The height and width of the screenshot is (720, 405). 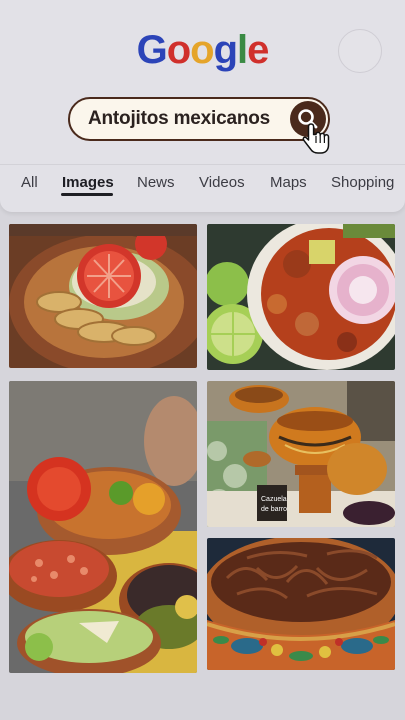 What do you see at coordinates (179, 119) in the screenshot?
I see `search-input: Antojitos mexicanos` at bounding box center [179, 119].